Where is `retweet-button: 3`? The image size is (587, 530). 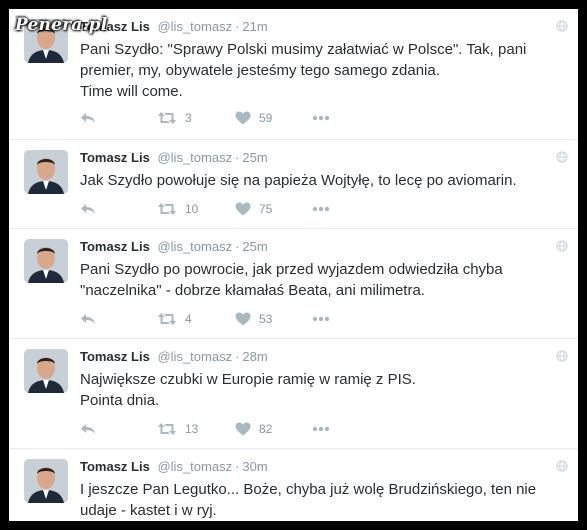
retweet-button: 3 is located at coordinates (174, 118).